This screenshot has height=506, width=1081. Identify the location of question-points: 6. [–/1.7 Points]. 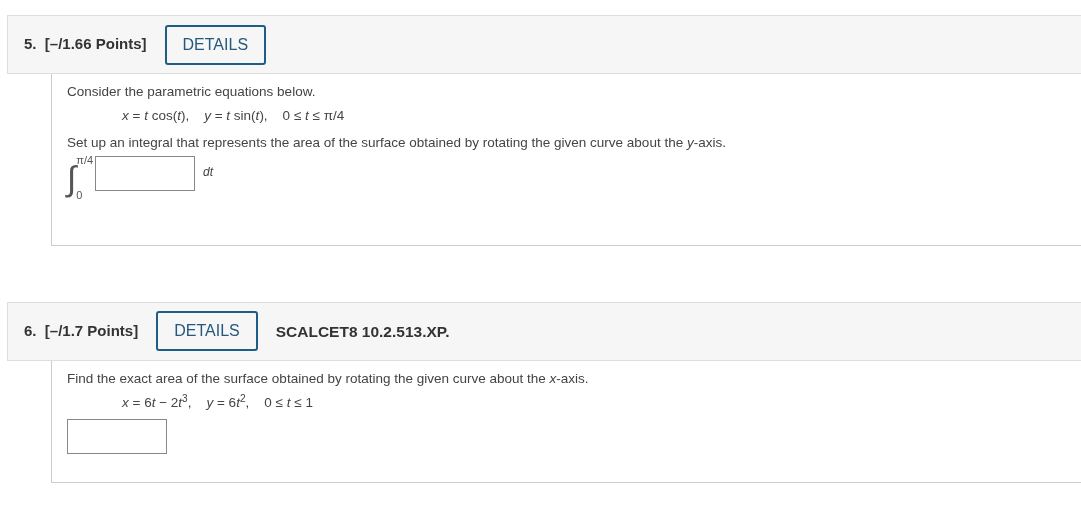
(81, 331).